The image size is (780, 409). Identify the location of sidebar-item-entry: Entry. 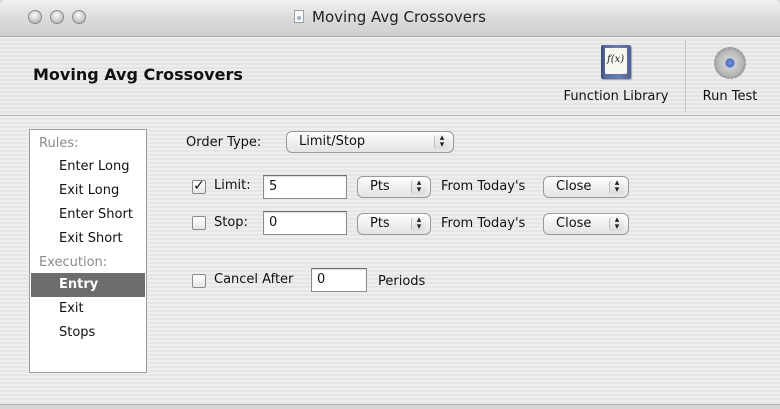
(88, 285).